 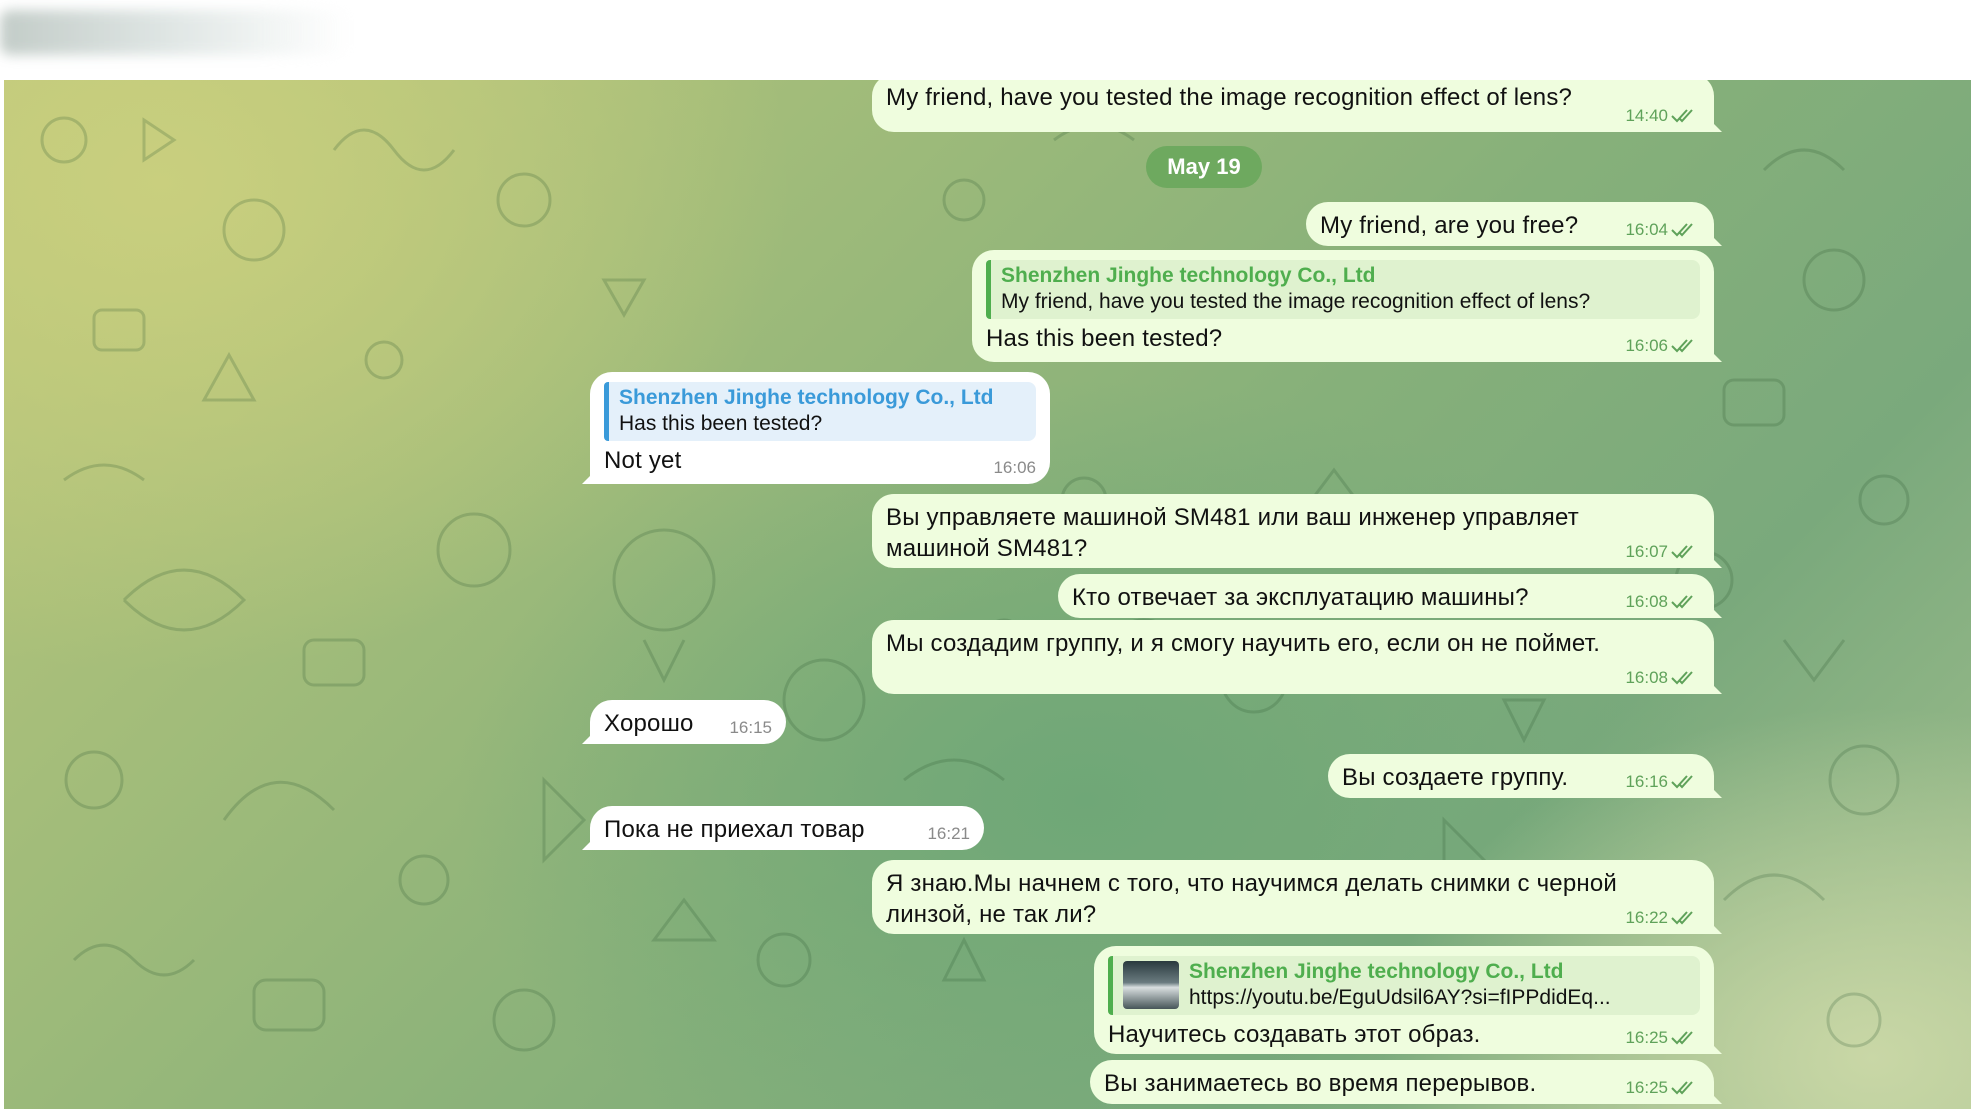 I want to click on date-separator: May 19, so click(x=1204, y=167).